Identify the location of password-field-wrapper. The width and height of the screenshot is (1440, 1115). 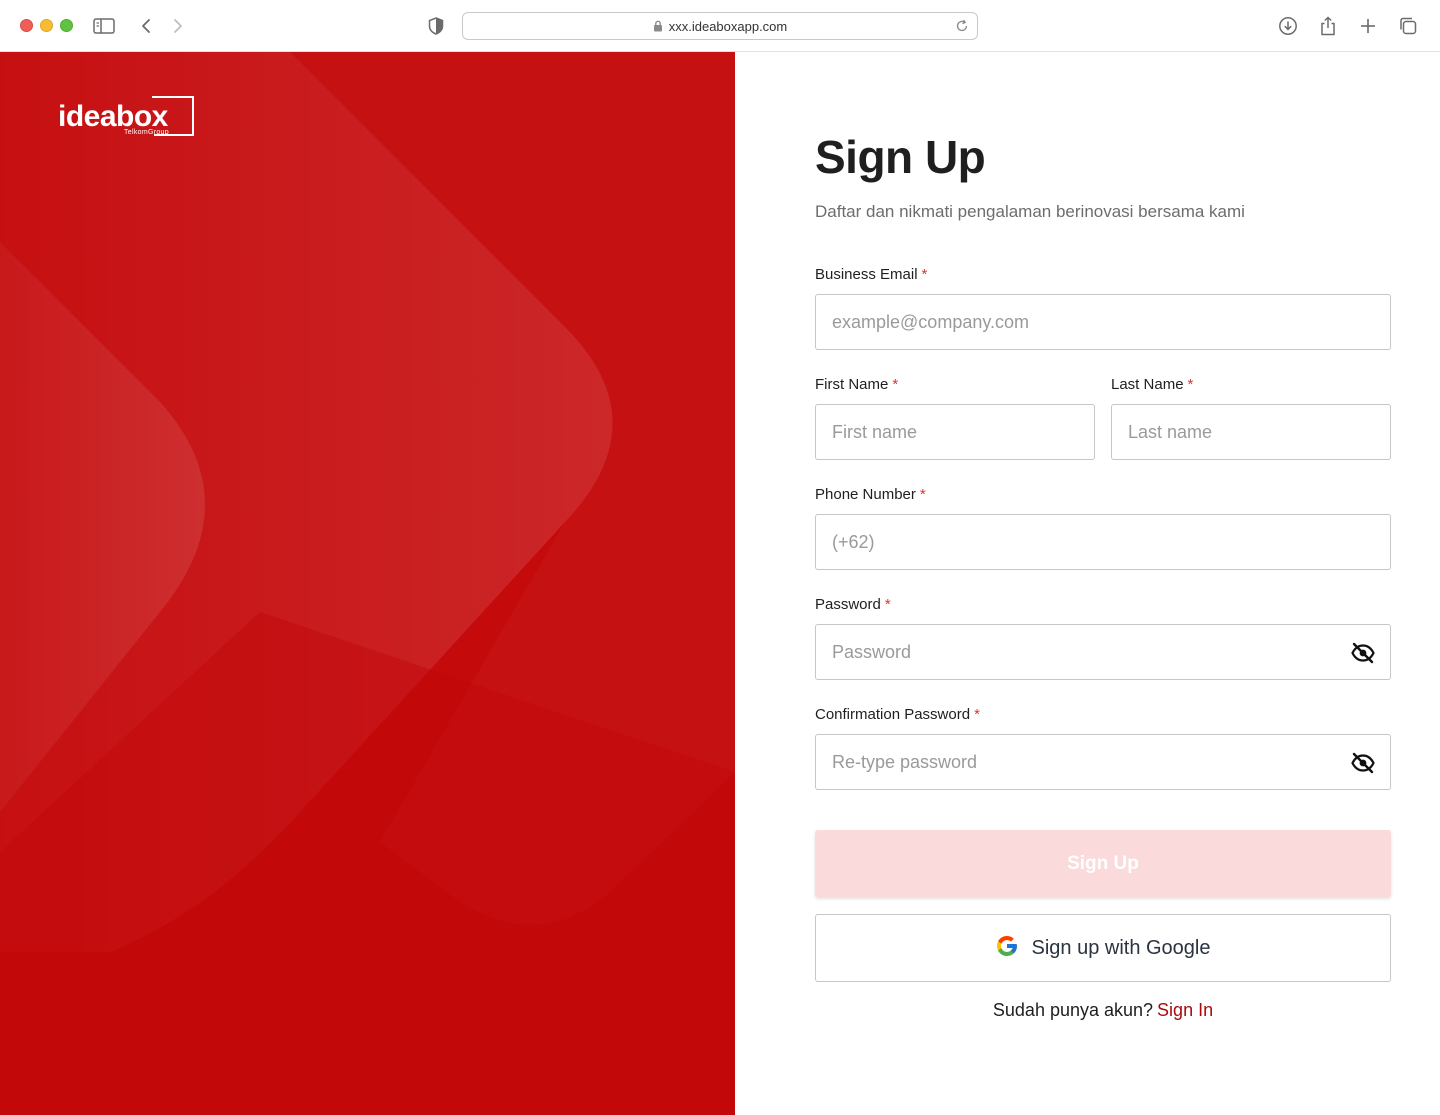
(1103, 652).